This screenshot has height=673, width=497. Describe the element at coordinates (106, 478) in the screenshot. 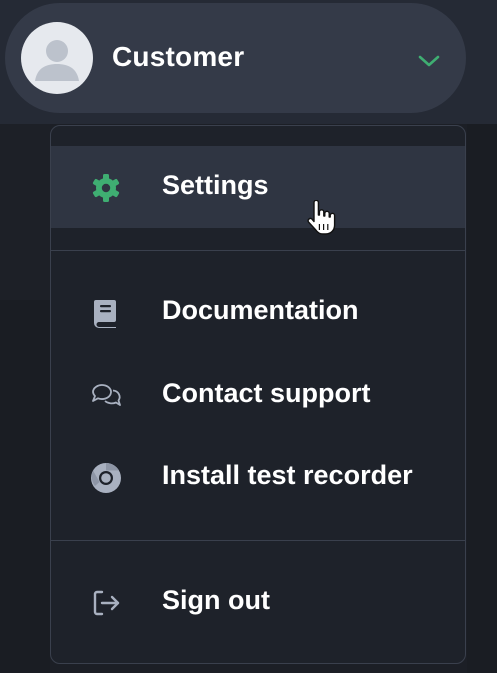

I see `chrome-icon` at that location.